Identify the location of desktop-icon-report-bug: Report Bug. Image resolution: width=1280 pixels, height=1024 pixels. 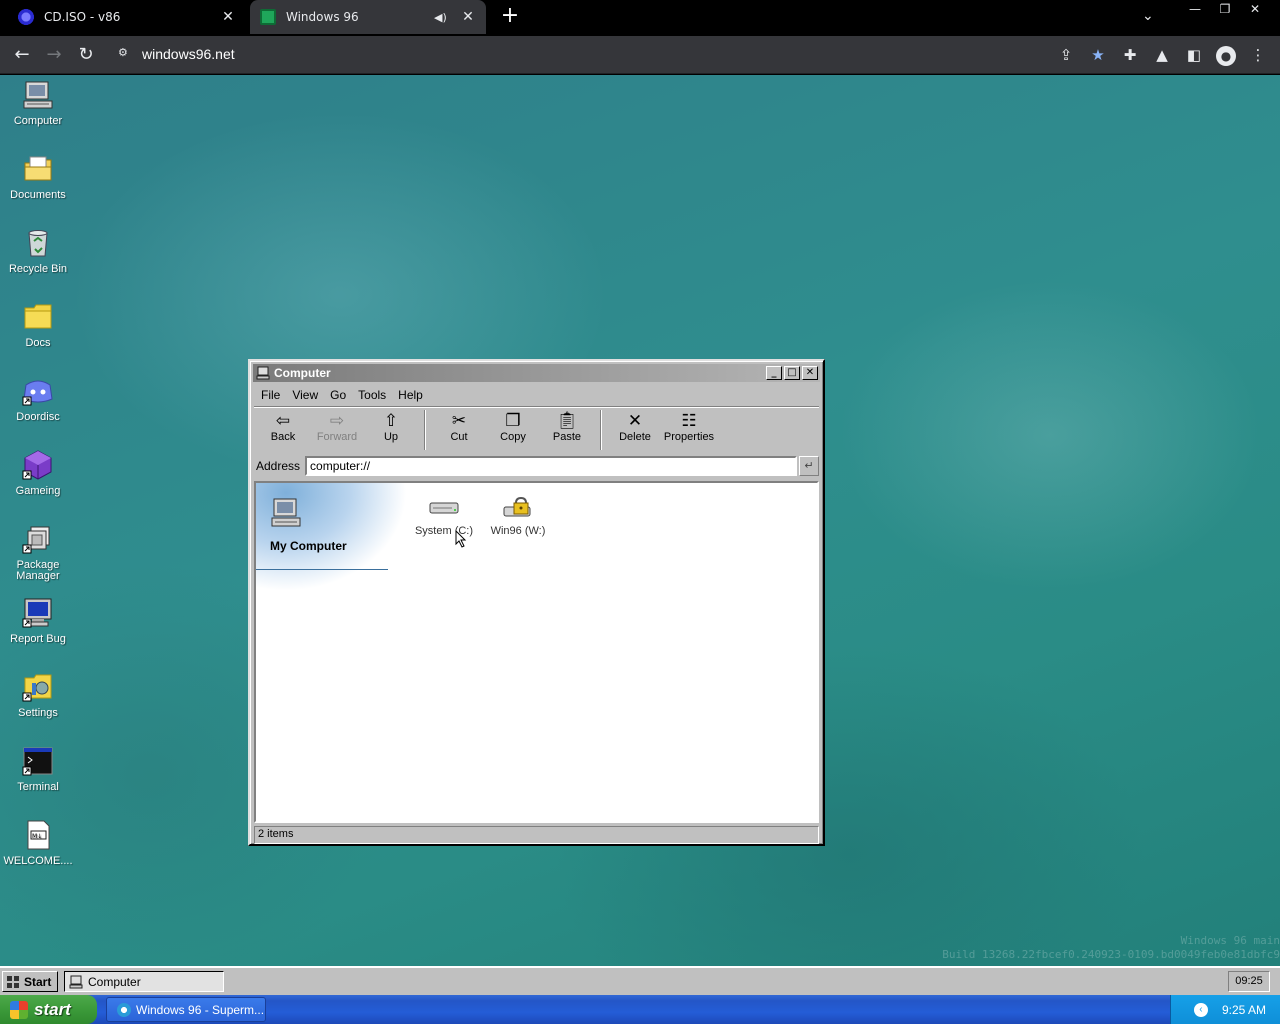
(38, 621).